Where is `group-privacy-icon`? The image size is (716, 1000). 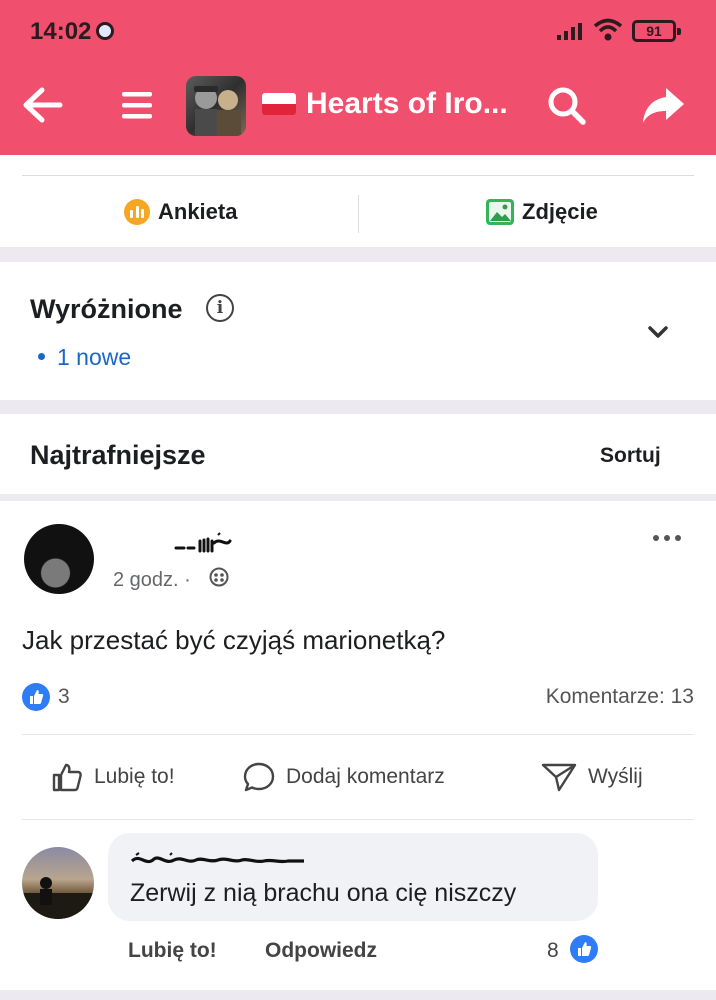 group-privacy-icon is located at coordinates (219, 577).